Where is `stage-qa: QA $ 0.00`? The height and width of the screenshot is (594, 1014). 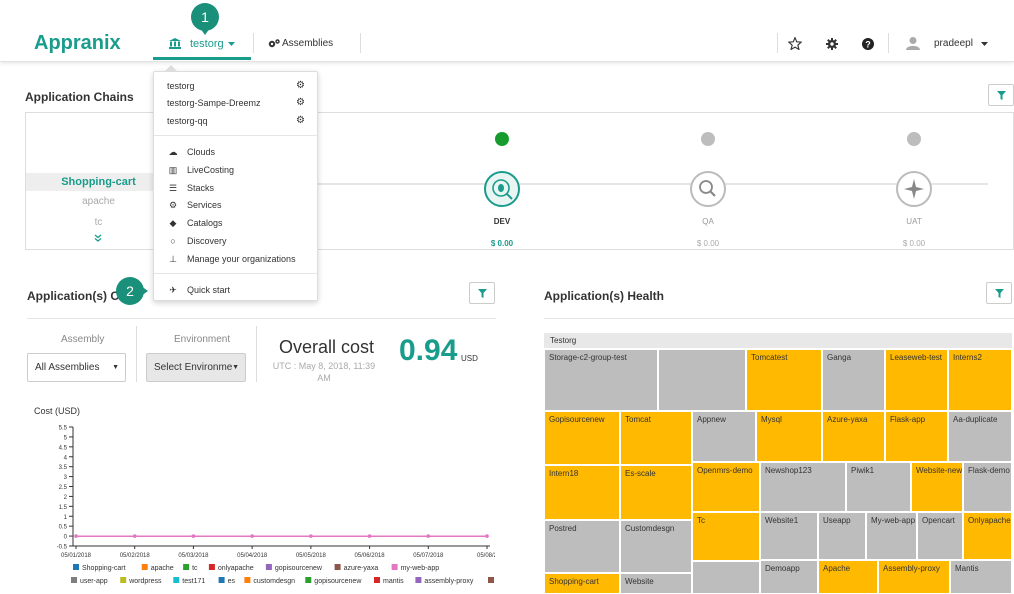 stage-qa: QA $ 0.00 is located at coordinates (708, 190).